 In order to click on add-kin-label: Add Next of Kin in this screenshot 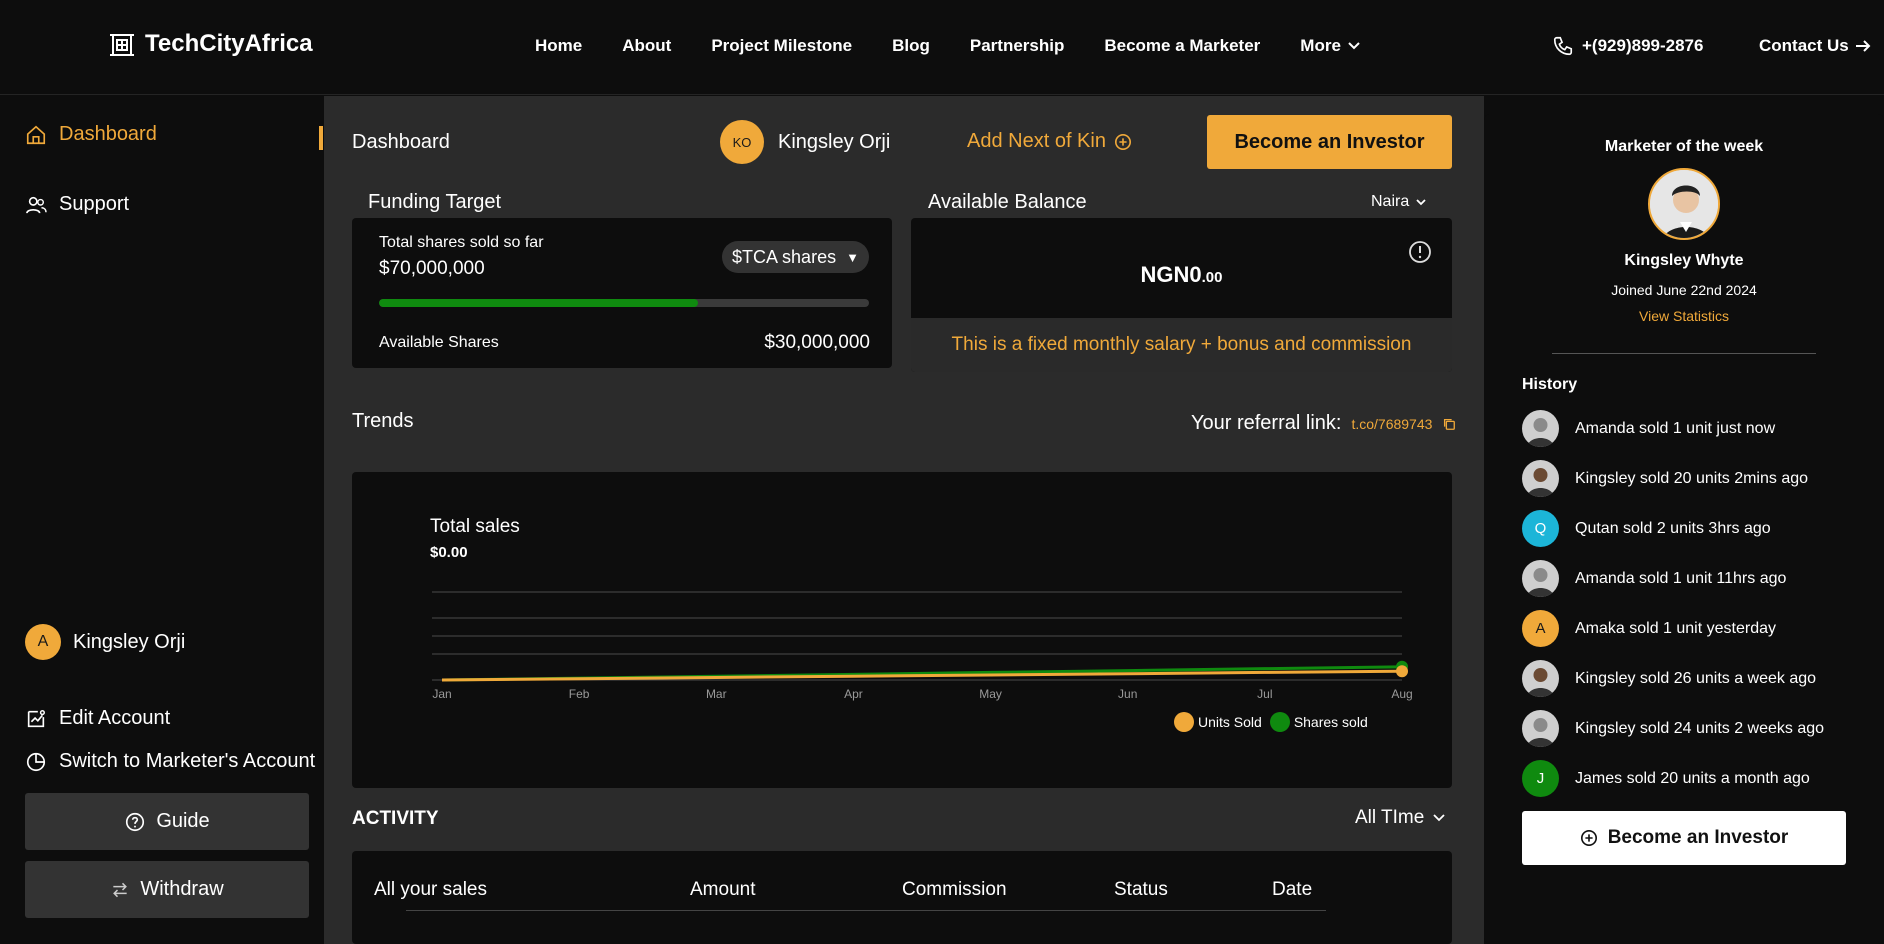, I will do `click(1036, 141)`.